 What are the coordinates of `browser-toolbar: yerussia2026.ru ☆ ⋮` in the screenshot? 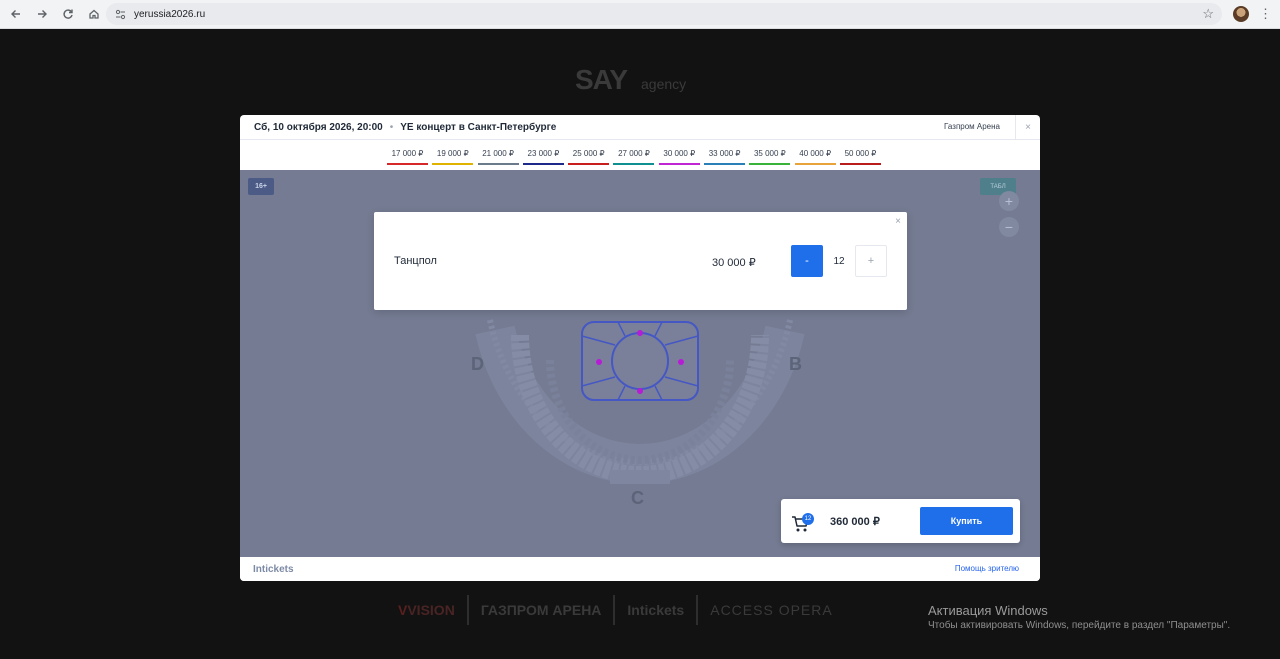 It's located at (640, 14).